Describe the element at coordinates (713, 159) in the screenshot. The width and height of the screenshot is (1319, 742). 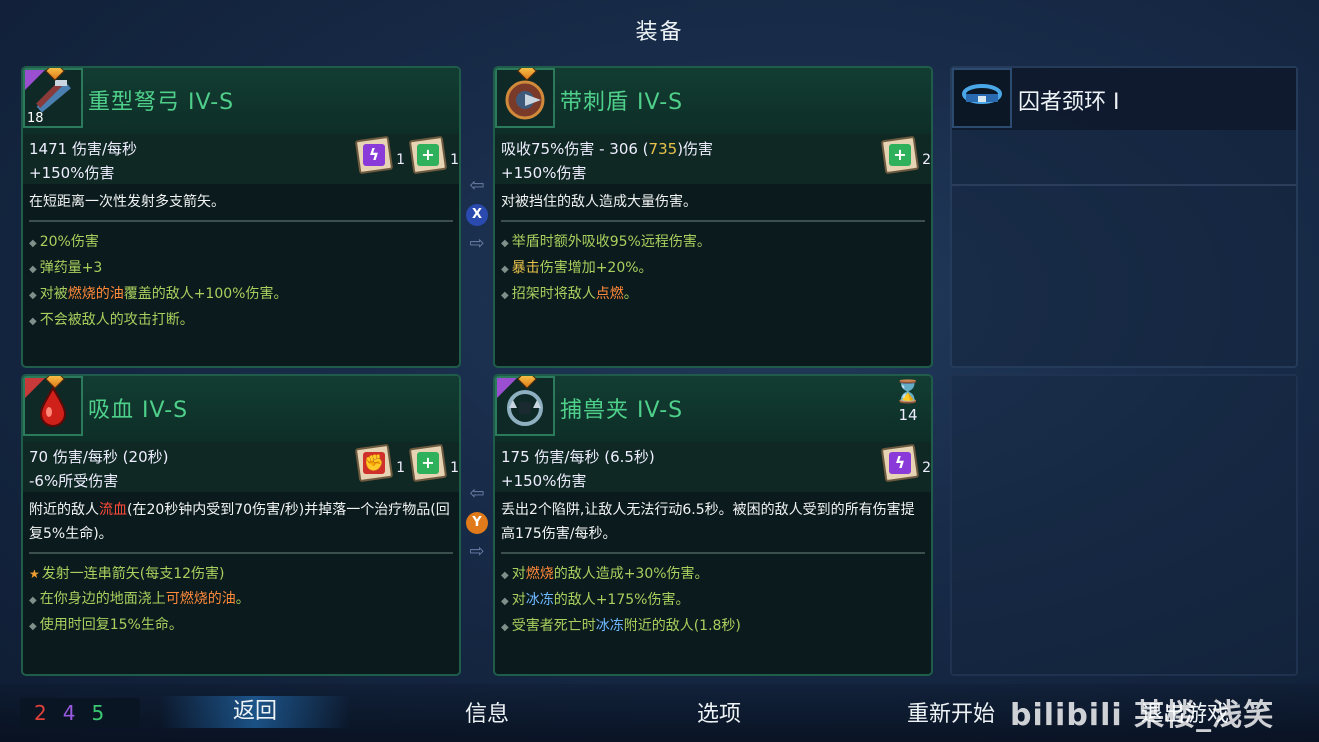
I see `item-stats: 吸收75%伤害 - 306 (735)伤害 +150%伤害` at that location.